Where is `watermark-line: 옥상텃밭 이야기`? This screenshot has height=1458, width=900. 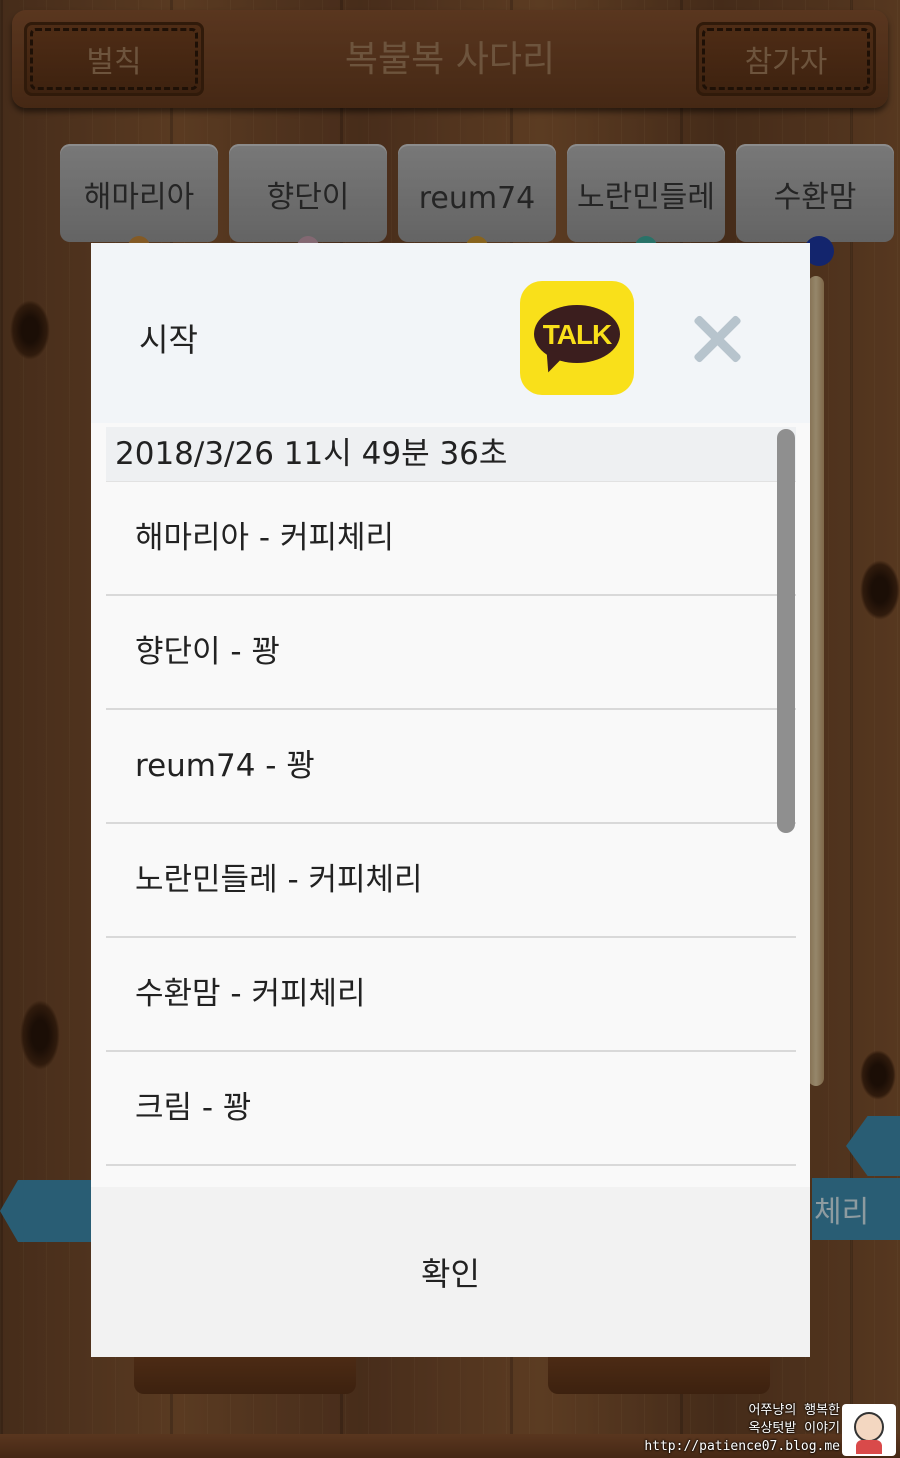 watermark-line: 옥상텃밭 이야기 is located at coordinates (794, 1428).